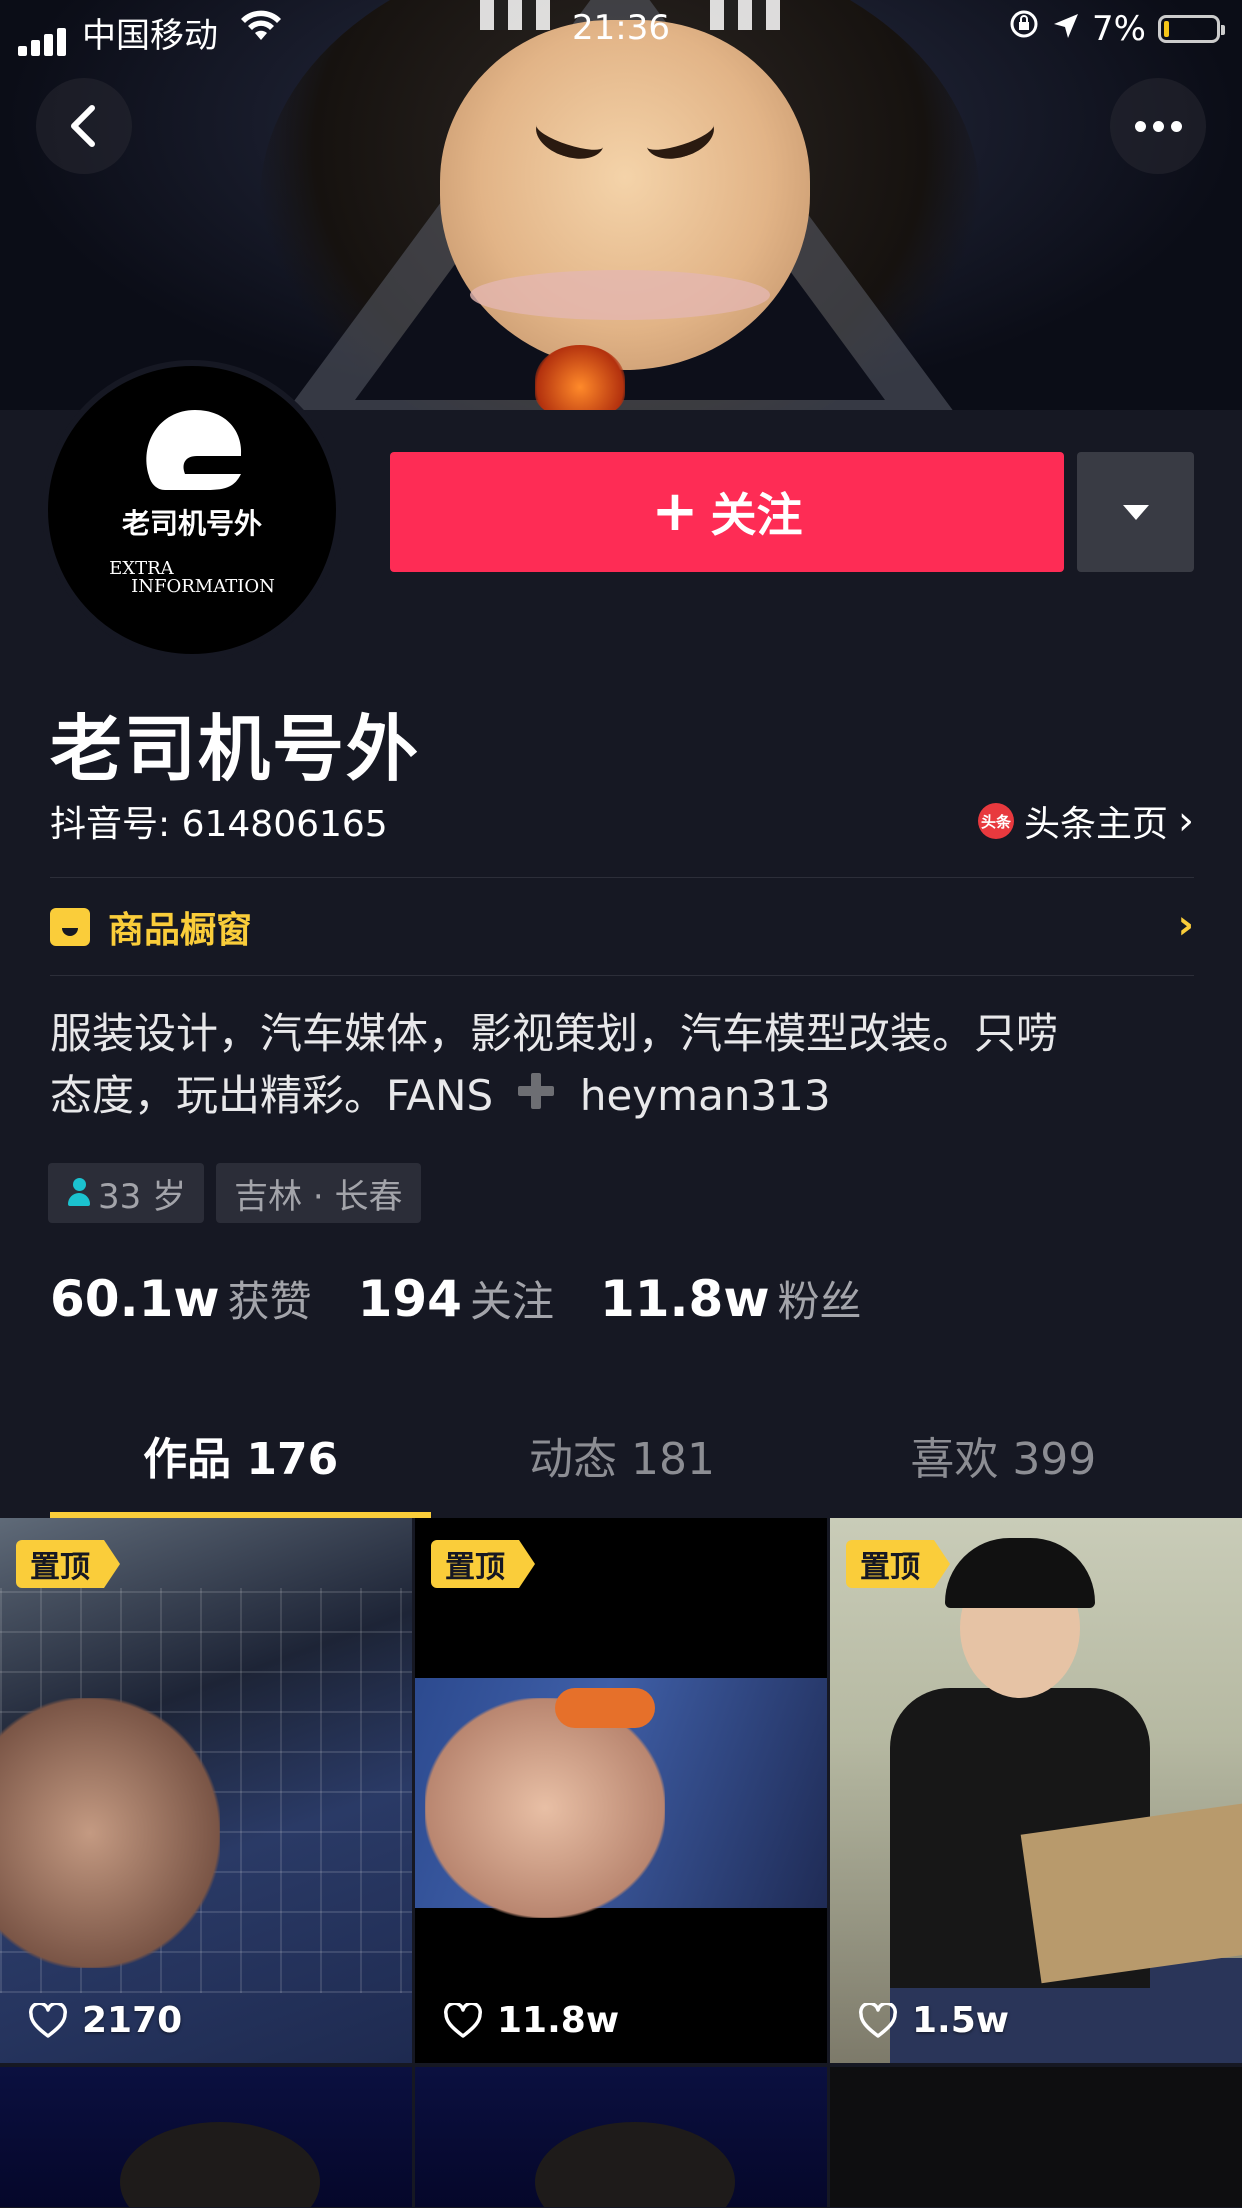 This screenshot has height=2208, width=1242. What do you see at coordinates (219, 824) in the screenshot?
I see `douyin-id: 抖音号: 614806165` at bounding box center [219, 824].